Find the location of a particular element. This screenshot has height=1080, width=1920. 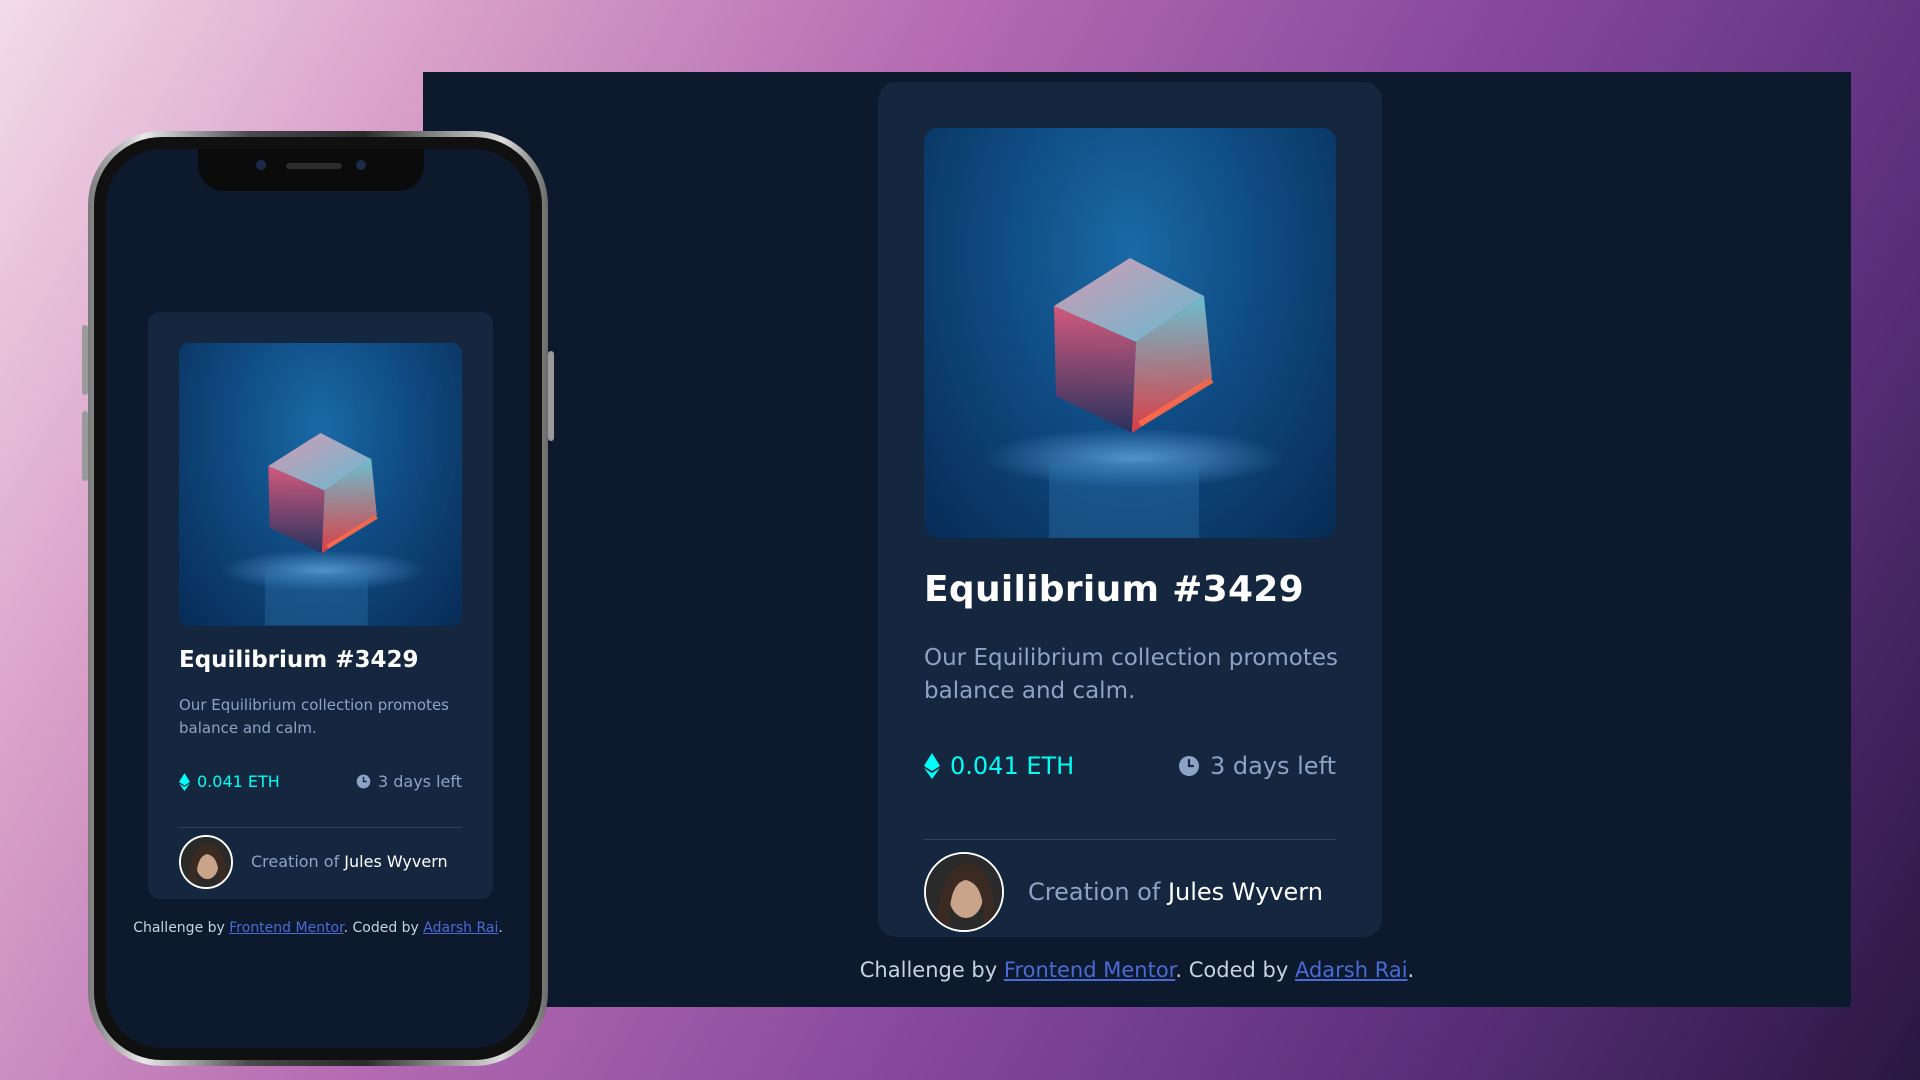

power-button is located at coordinates (551, 396).